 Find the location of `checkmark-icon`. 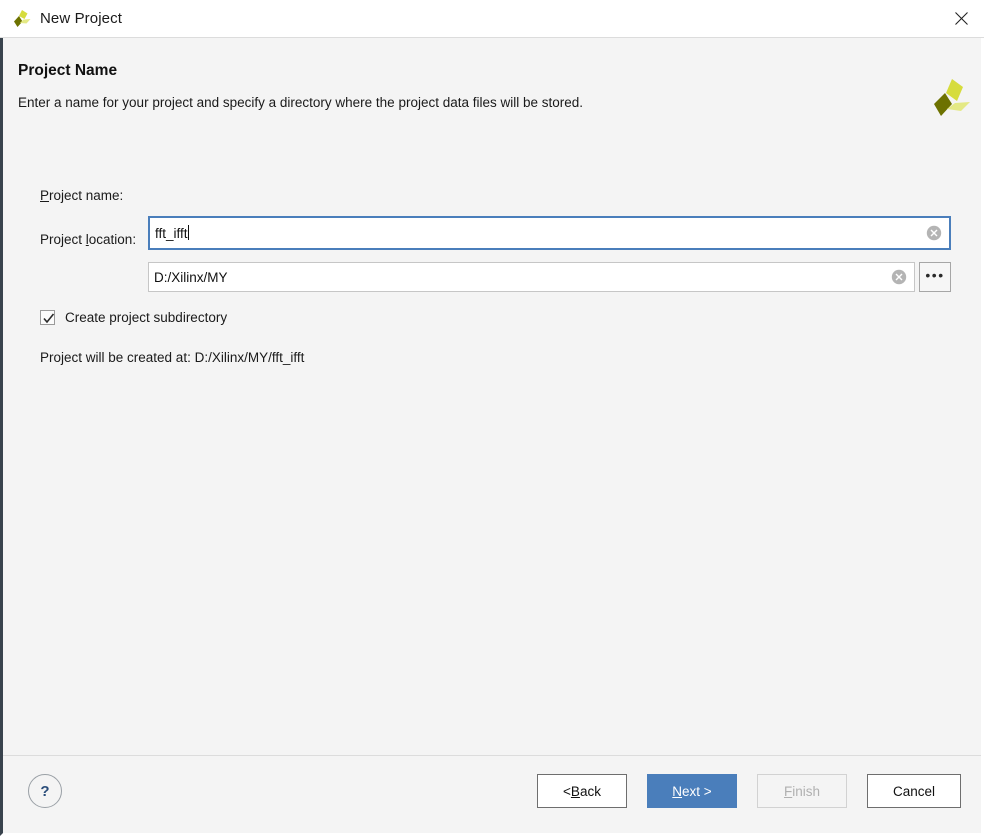

checkmark-icon is located at coordinates (47, 317).